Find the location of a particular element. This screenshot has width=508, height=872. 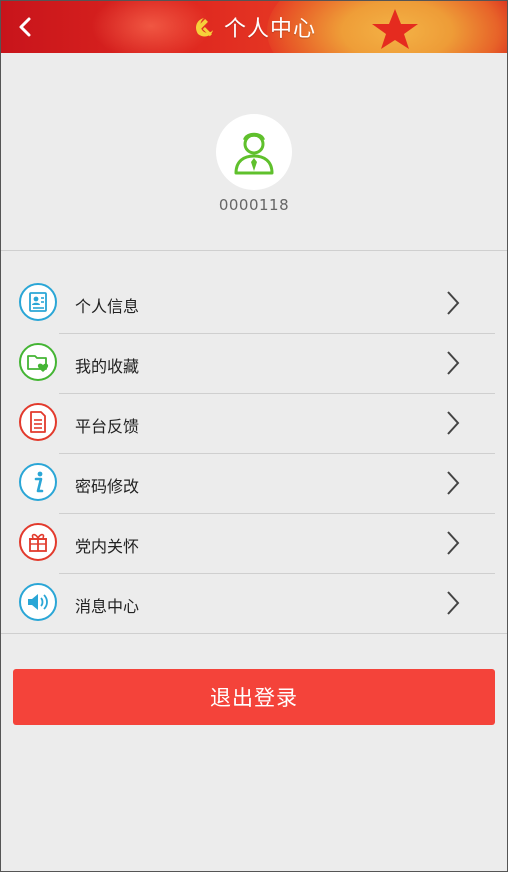

user-avatar-icon is located at coordinates (254, 153).